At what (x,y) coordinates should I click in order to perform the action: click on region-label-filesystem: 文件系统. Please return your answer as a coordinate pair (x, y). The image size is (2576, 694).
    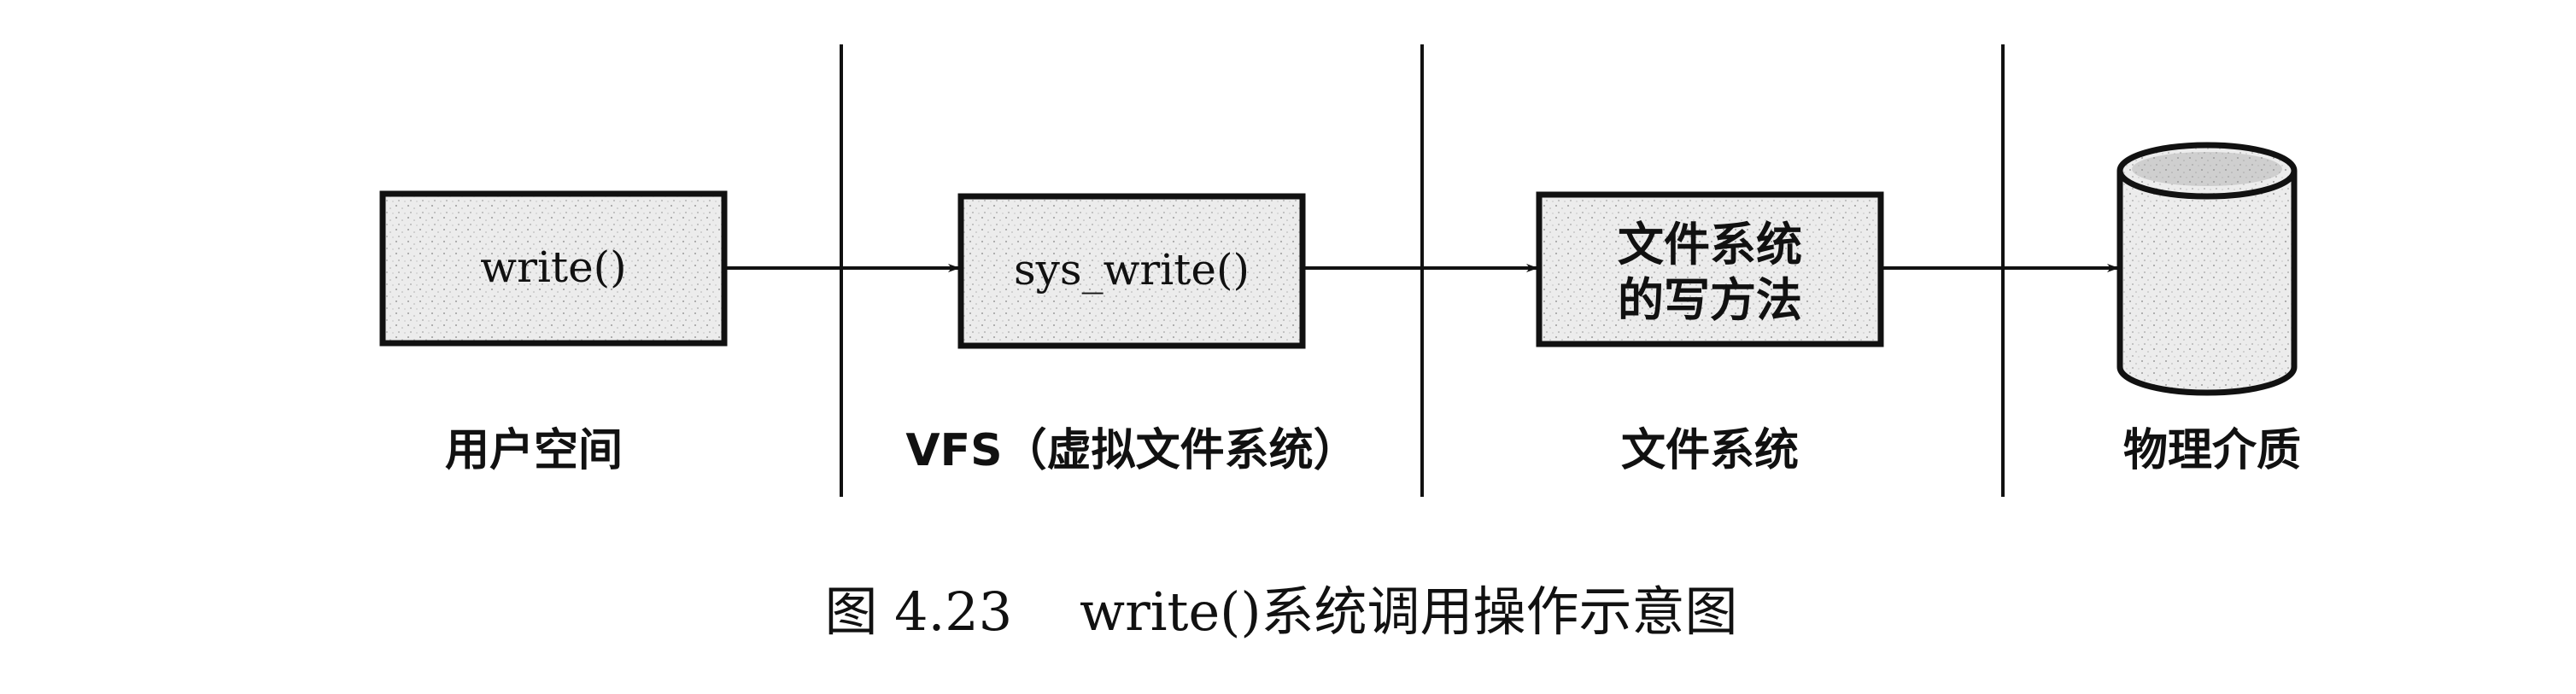
    Looking at the image, I should click on (1710, 450).